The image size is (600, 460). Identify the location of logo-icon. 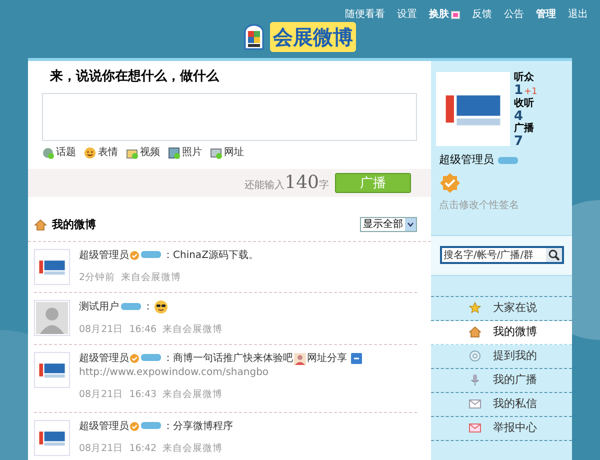
(254, 37).